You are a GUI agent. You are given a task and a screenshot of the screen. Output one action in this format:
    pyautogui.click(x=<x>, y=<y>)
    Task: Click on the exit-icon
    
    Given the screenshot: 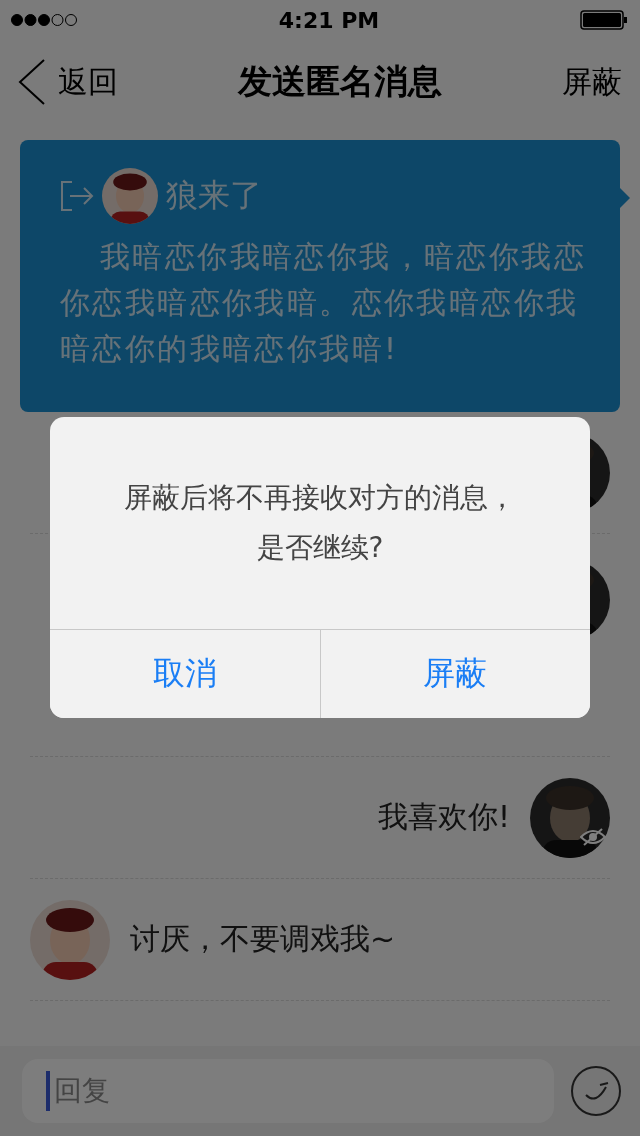 What is the action you would take?
    pyautogui.click(x=77, y=196)
    